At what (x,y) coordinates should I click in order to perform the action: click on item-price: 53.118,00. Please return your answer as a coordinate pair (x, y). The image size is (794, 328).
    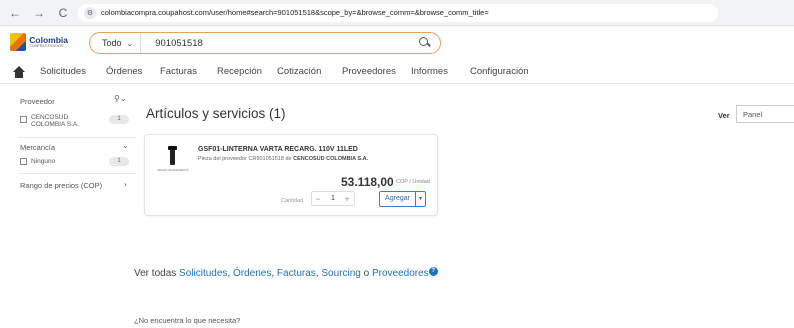
    Looking at the image, I should click on (367, 182).